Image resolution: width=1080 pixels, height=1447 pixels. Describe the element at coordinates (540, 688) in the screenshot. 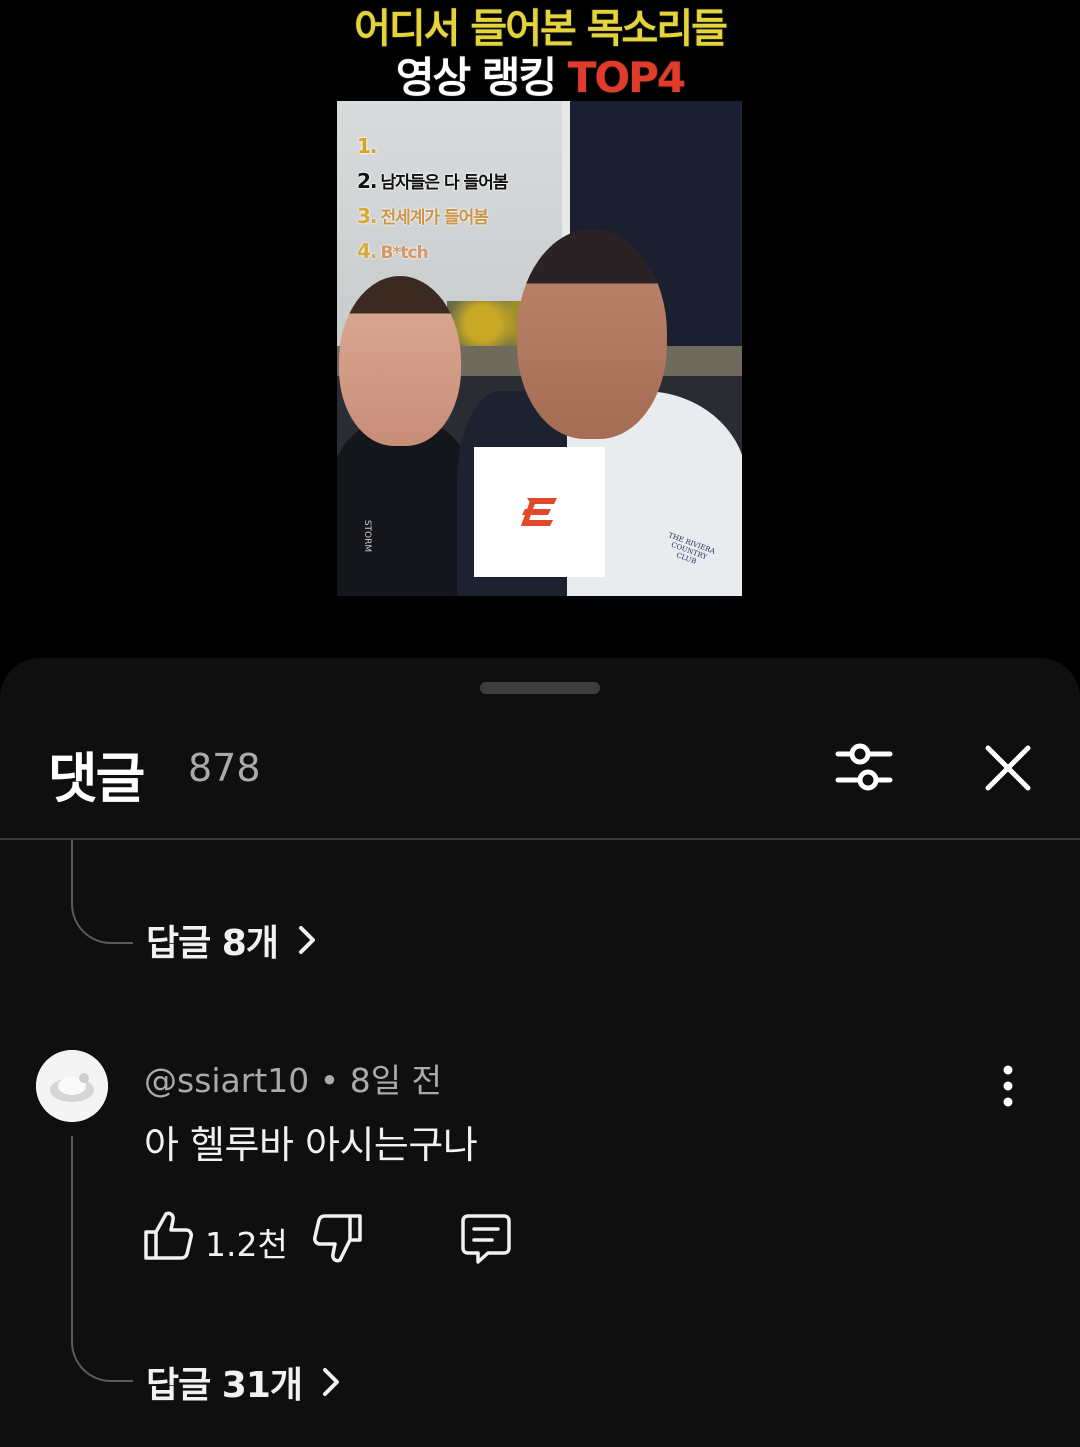

I see `drag-handle` at that location.